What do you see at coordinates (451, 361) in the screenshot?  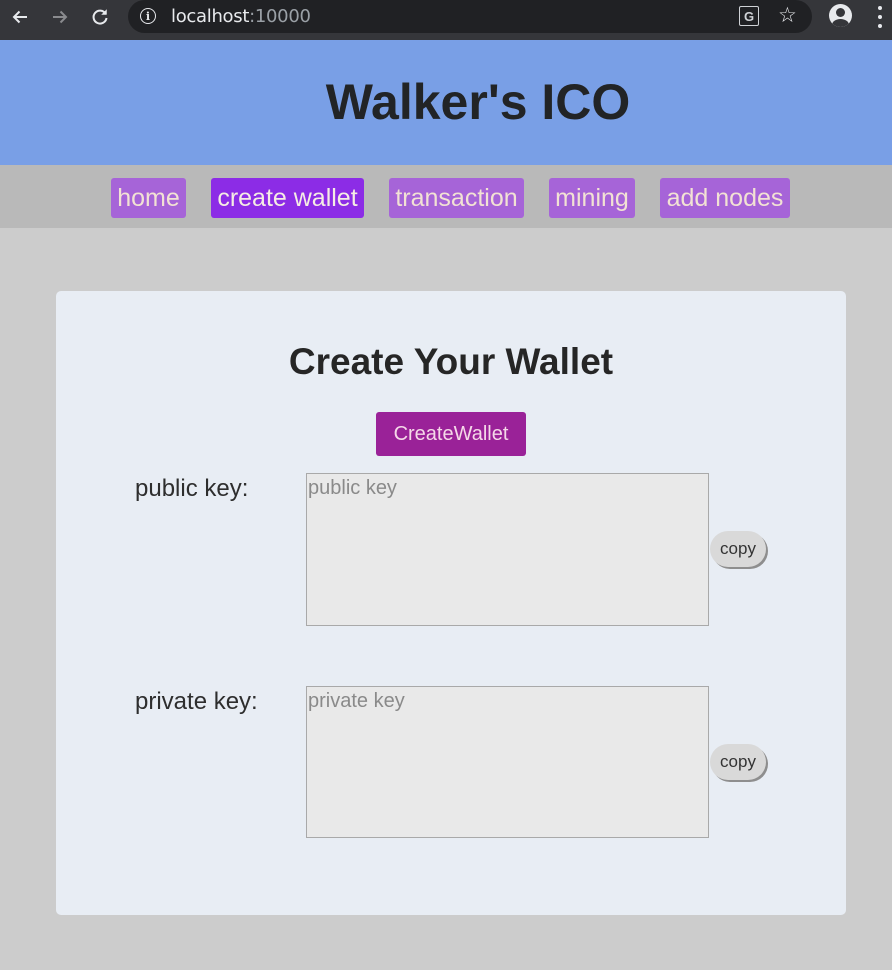 I see `card-title: Create Your Wallet` at bounding box center [451, 361].